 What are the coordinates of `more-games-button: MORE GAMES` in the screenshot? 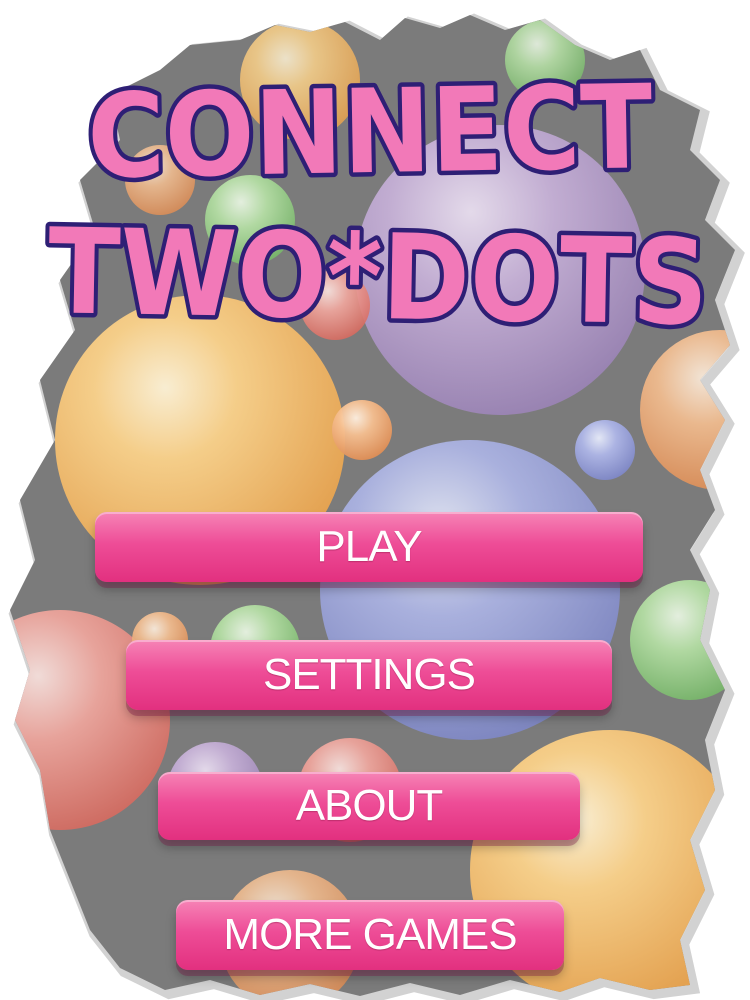 It's located at (370, 935).